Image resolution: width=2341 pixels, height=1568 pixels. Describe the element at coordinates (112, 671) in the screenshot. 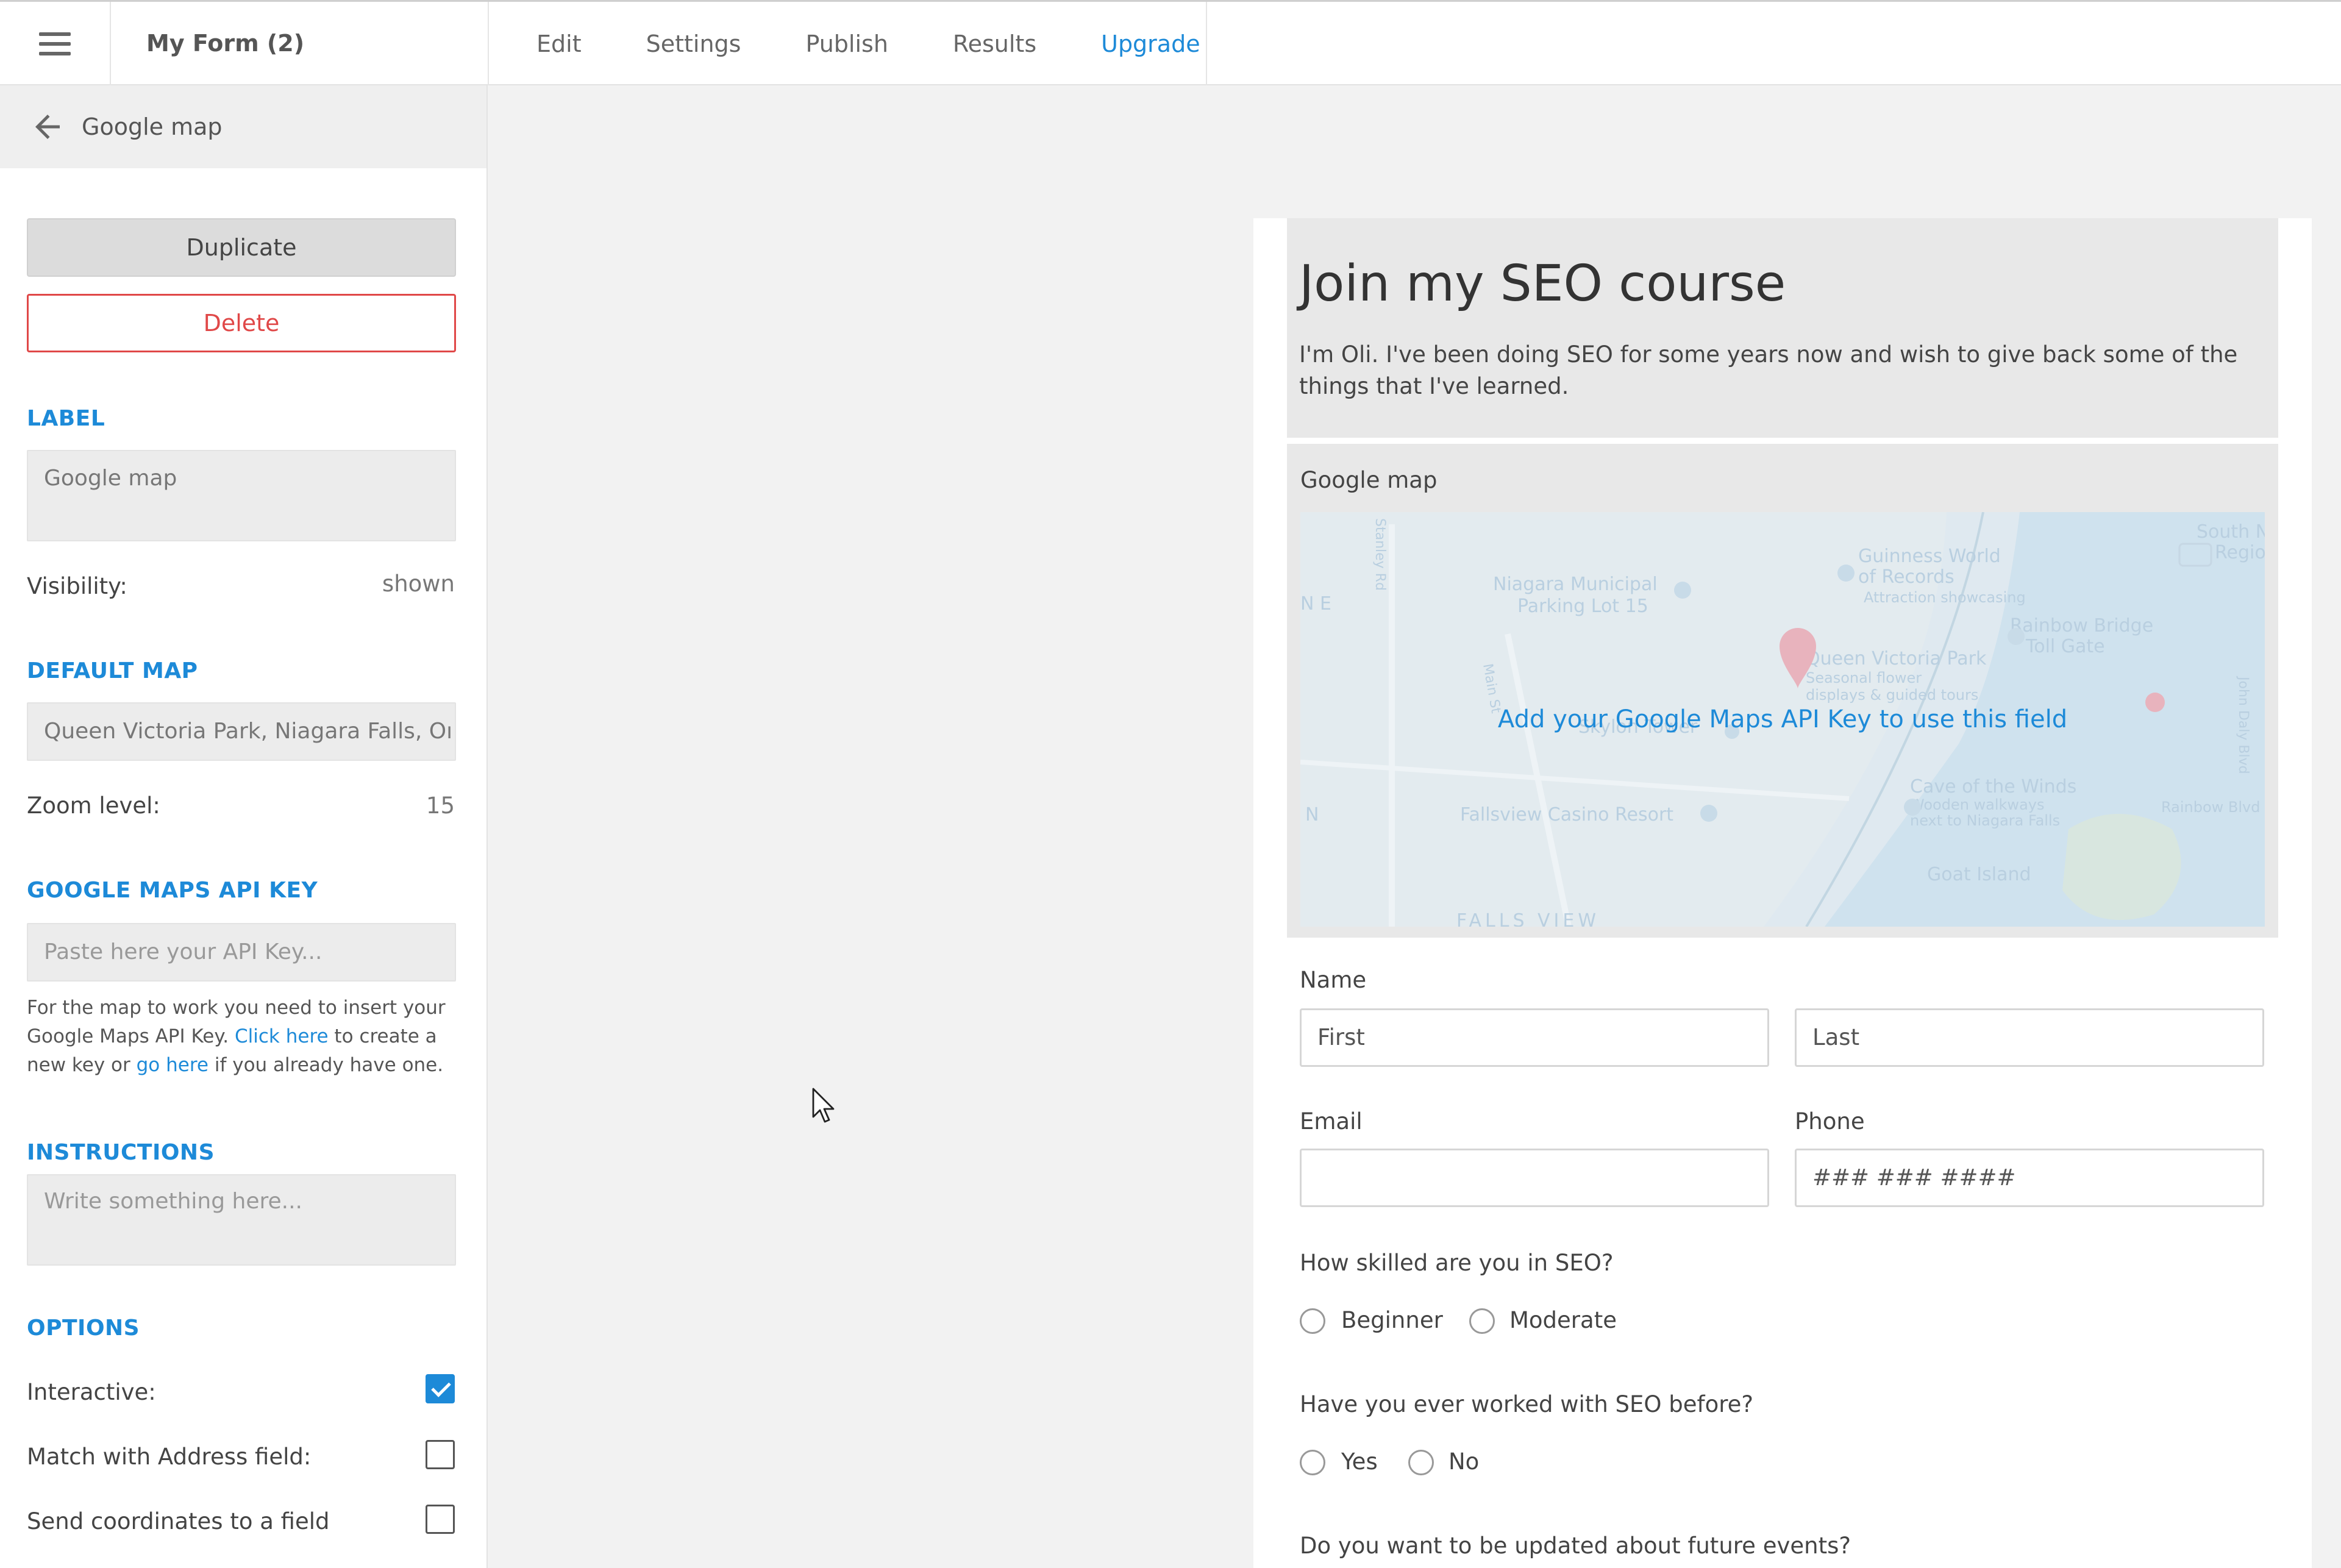

I see `default-map-heading: DEFAULT MAP` at that location.